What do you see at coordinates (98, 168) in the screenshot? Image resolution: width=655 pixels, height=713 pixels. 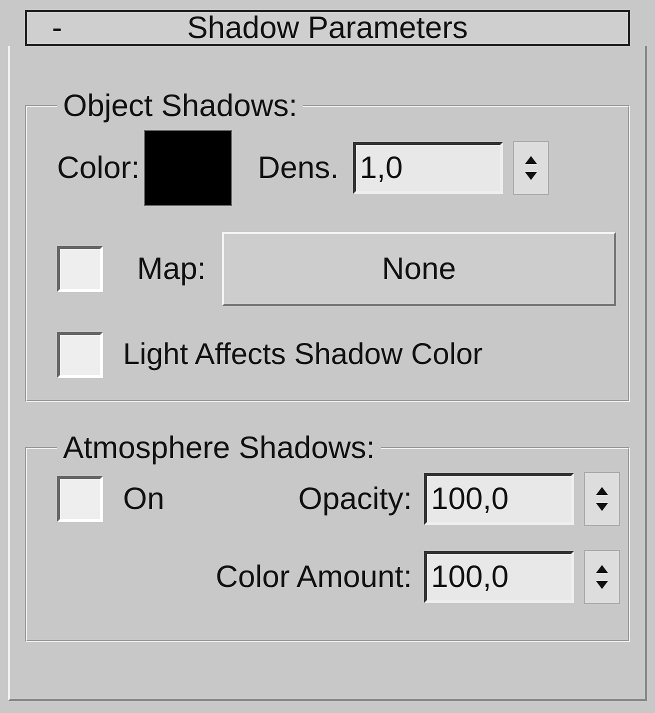 I see `color-label: Color:` at bounding box center [98, 168].